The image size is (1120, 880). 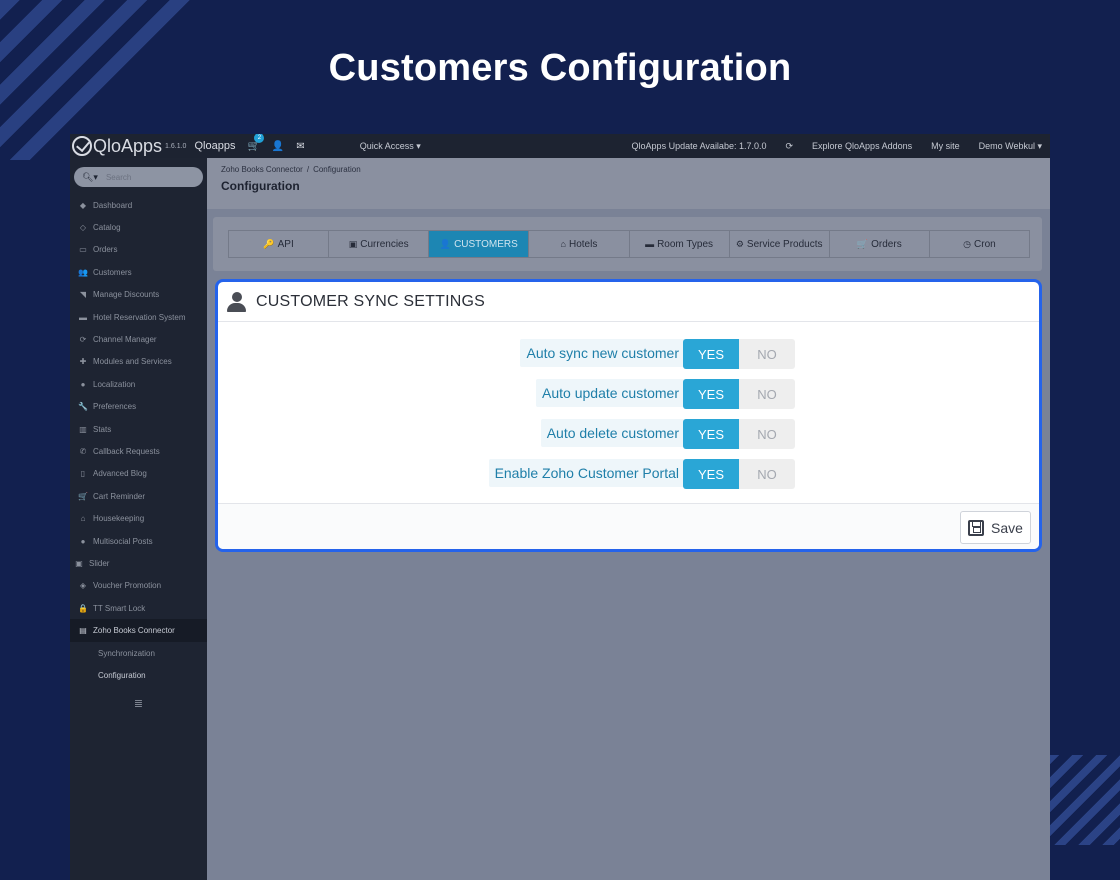 What do you see at coordinates (579, 244) in the screenshot?
I see `tab-hotels: ⌂ Hotels` at bounding box center [579, 244].